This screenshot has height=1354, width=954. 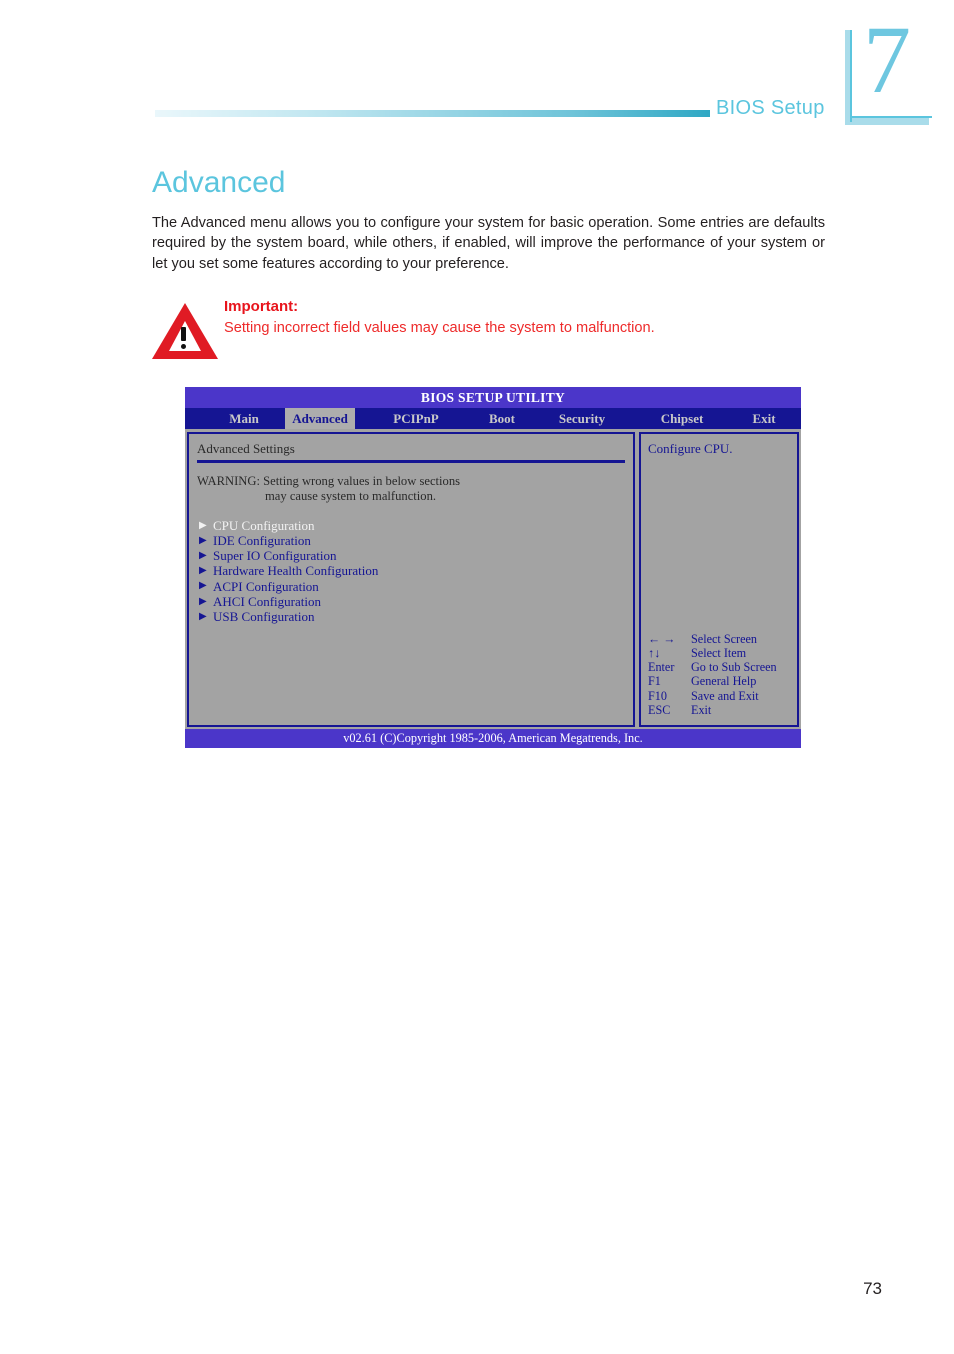 I want to click on bios-panel-divider, so click(x=411, y=461).